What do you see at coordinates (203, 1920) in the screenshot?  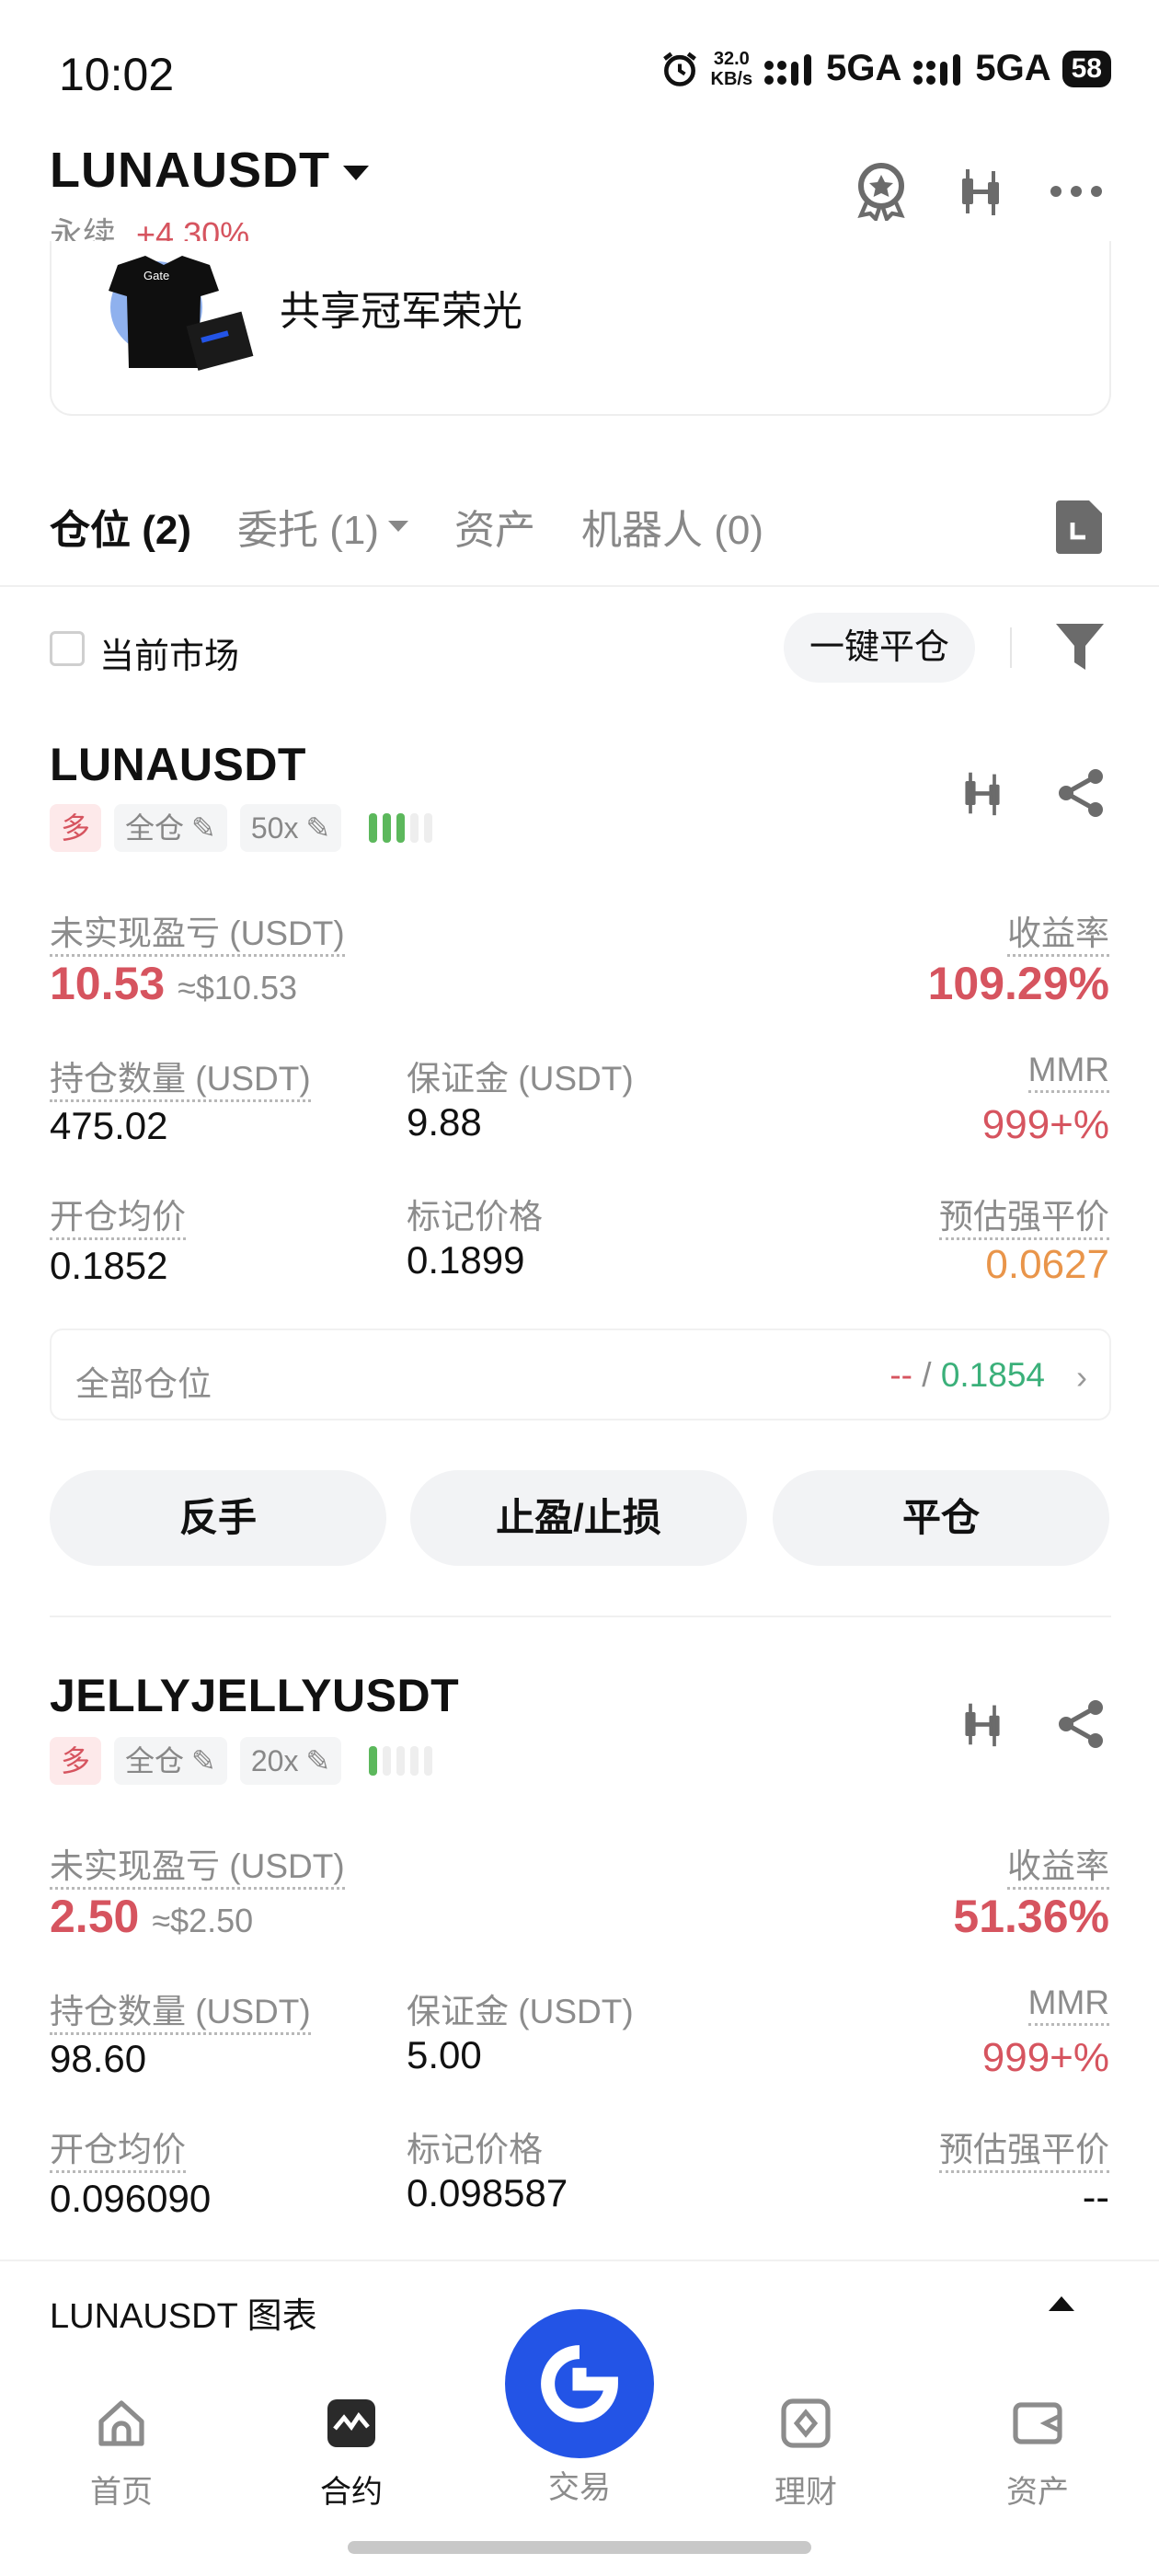 I see `pnl-usd: ≈$2.50` at bounding box center [203, 1920].